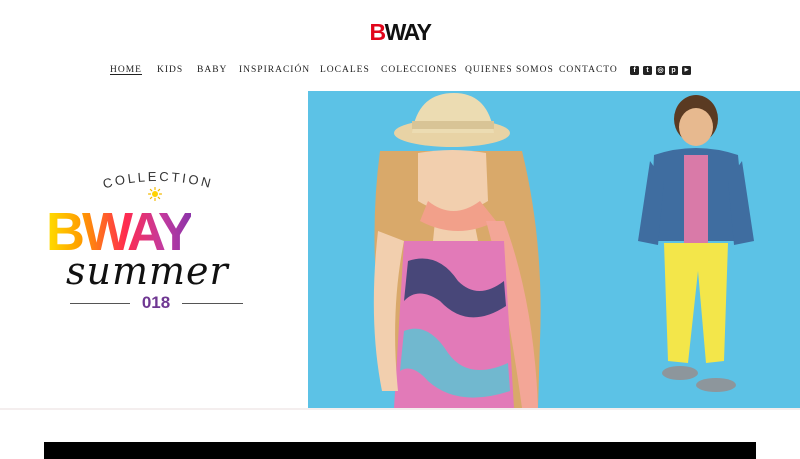 This screenshot has height=459, width=800. What do you see at coordinates (378, 32) in the screenshot?
I see `logo-b: B` at bounding box center [378, 32].